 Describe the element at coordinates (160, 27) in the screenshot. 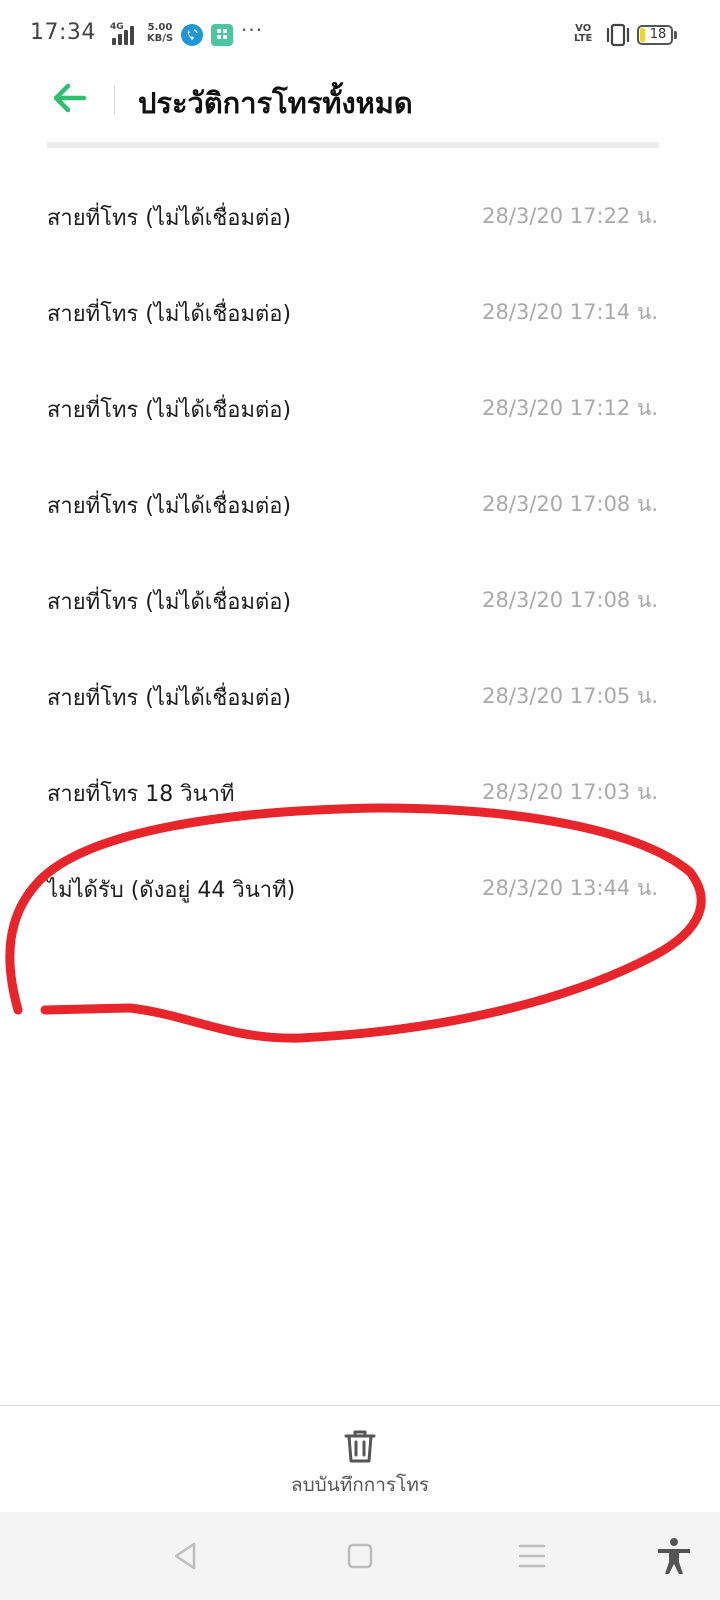

I see `network-speed-value: 5.00` at that location.